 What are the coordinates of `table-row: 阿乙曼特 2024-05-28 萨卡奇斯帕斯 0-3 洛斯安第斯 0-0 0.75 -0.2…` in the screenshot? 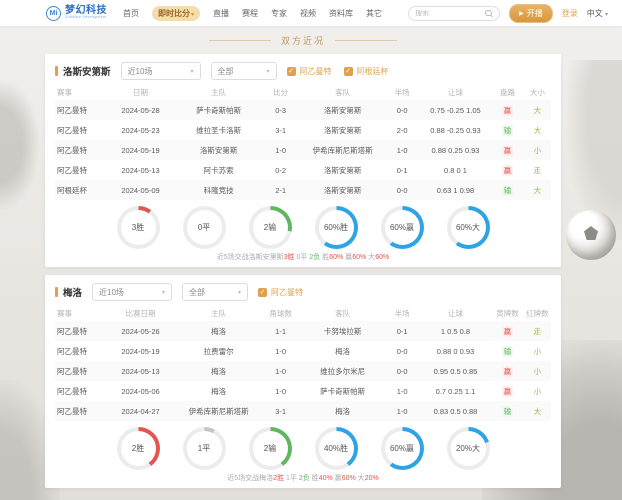 It's located at (303, 110).